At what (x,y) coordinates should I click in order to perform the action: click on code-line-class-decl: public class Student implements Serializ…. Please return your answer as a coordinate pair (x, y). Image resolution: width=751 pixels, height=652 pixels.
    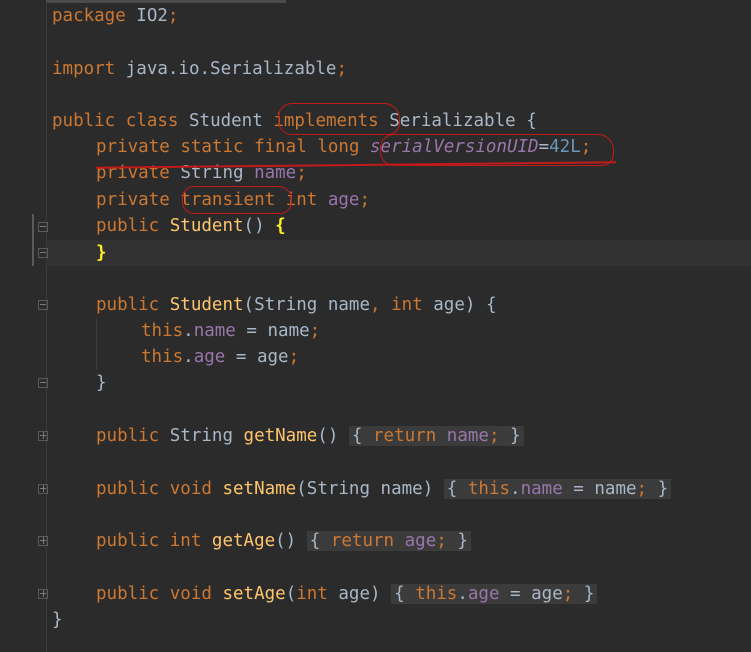
    Looking at the image, I should click on (294, 121).